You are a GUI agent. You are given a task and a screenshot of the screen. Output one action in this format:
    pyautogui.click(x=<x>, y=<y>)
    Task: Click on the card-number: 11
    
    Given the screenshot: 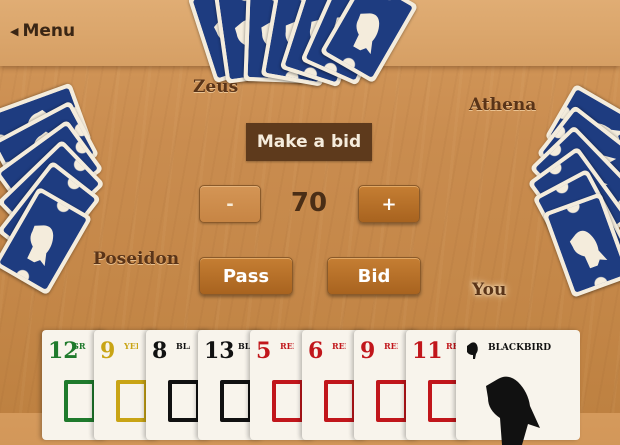 What is the action you would take?
    pyautogui.click(x=427, y=351)
    